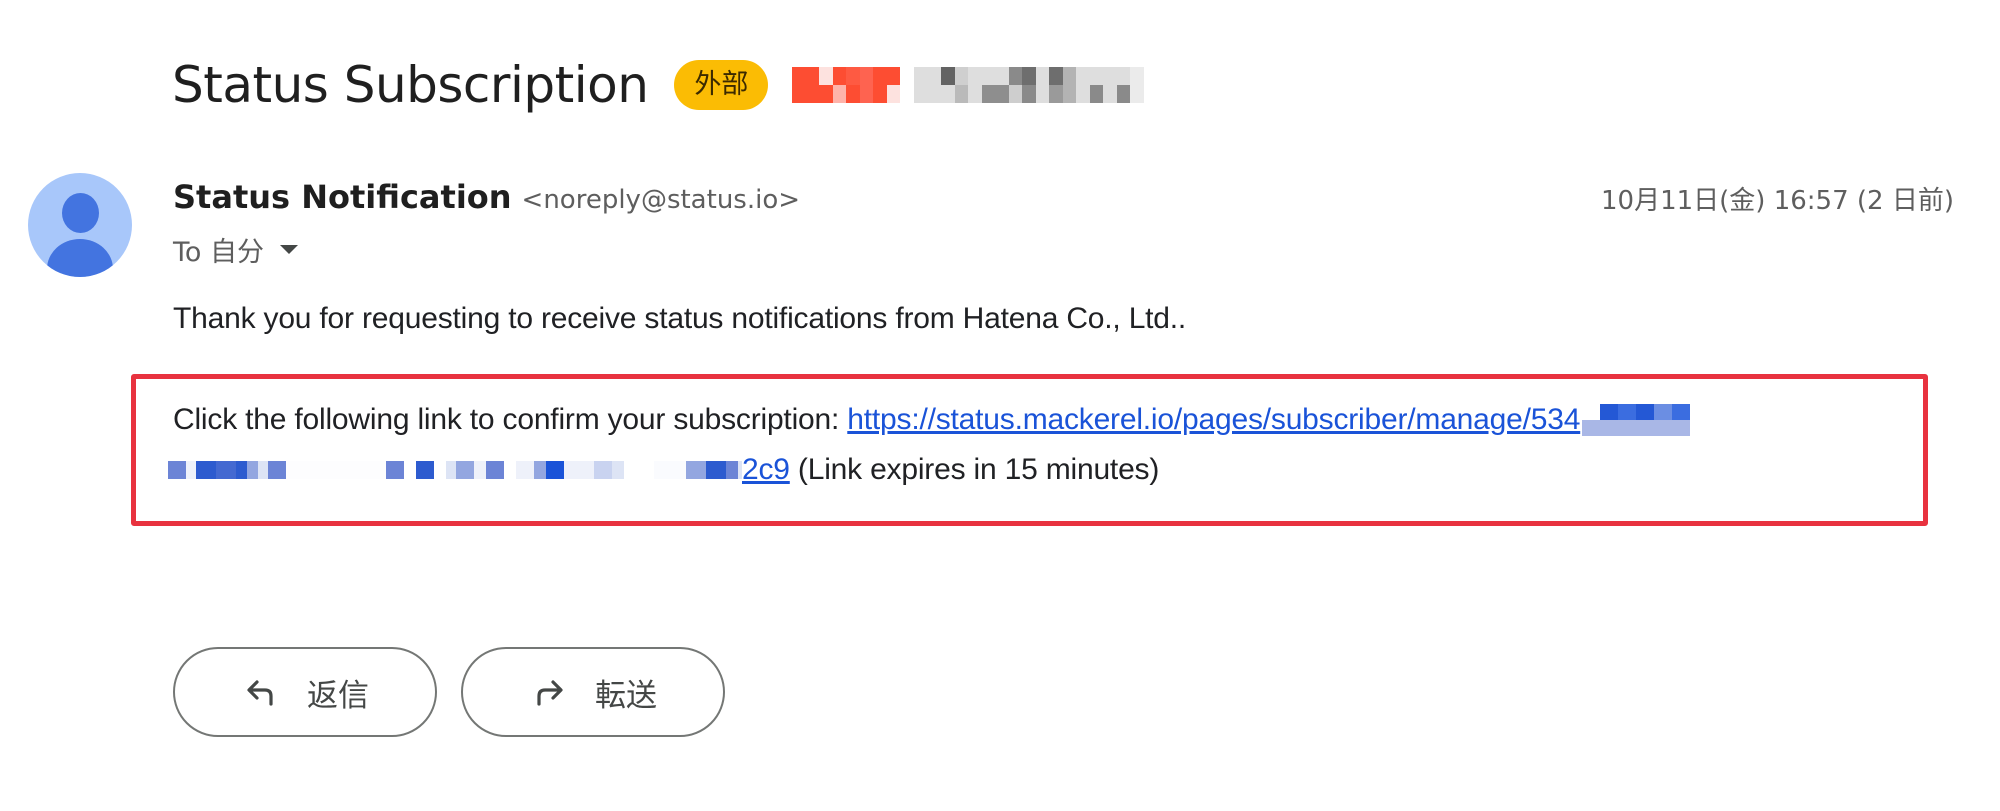 The height and width of the screenshot is (811, 2000). I want to click on redacted-label, so click(968, 85).